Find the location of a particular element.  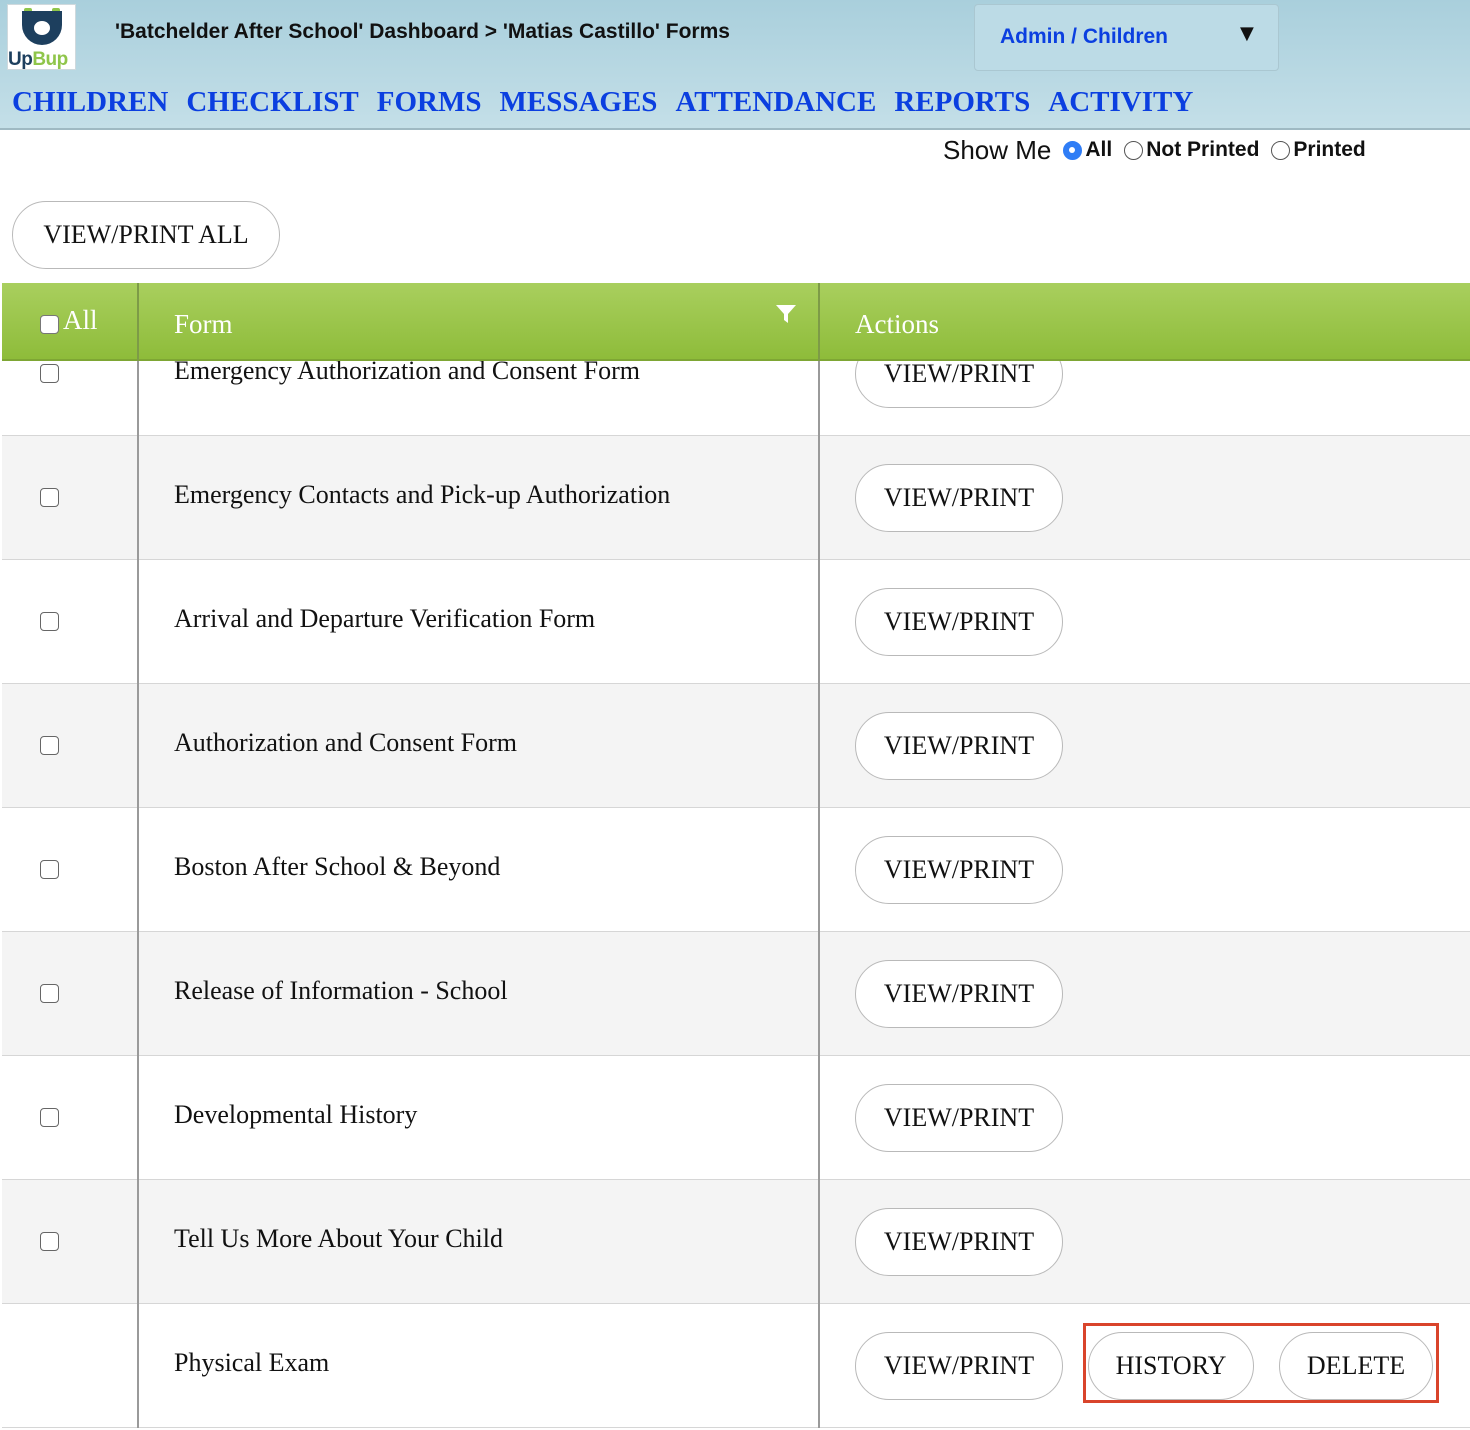

header-actions: Actions is located at coordinates (1145, 322).